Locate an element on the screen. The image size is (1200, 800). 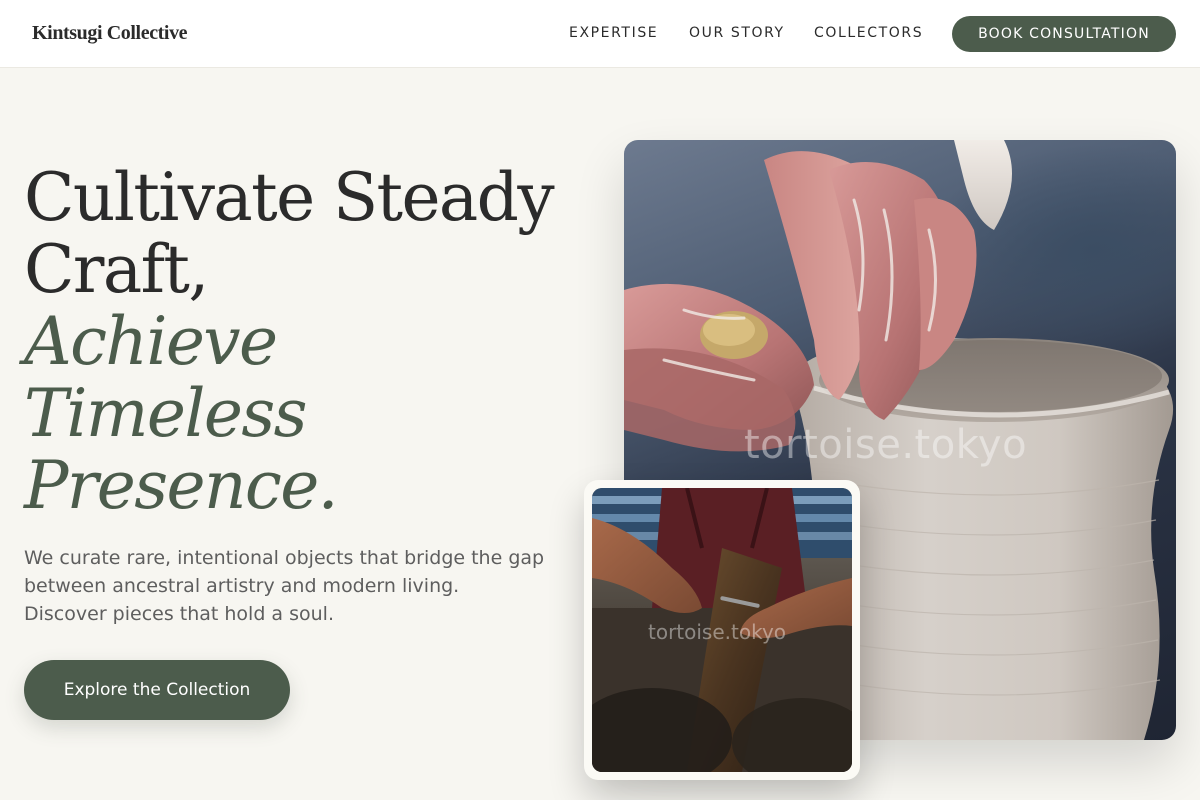
craftsman-photo-card: tortoise.tokyo is located at coordinates (722, 630).